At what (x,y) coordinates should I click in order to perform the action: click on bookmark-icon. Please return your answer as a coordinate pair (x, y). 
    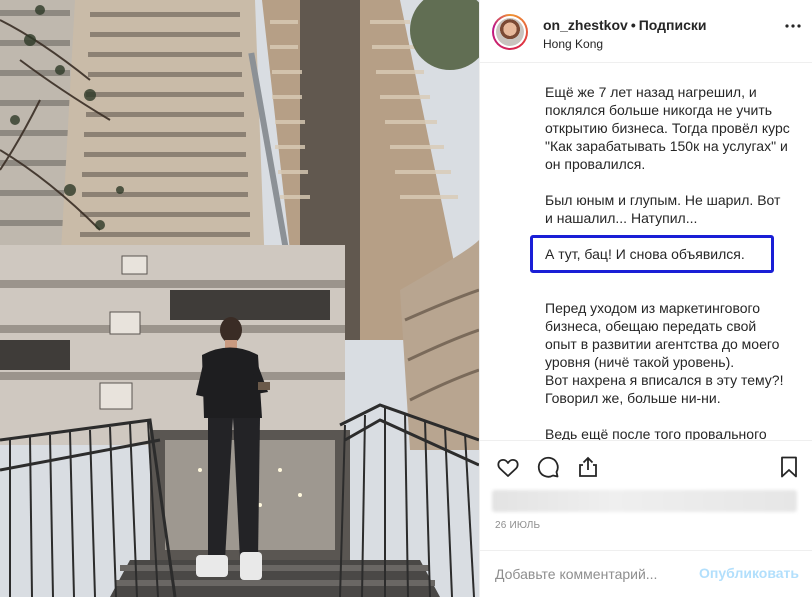
    Looking at the image, I should click on (789, 467).